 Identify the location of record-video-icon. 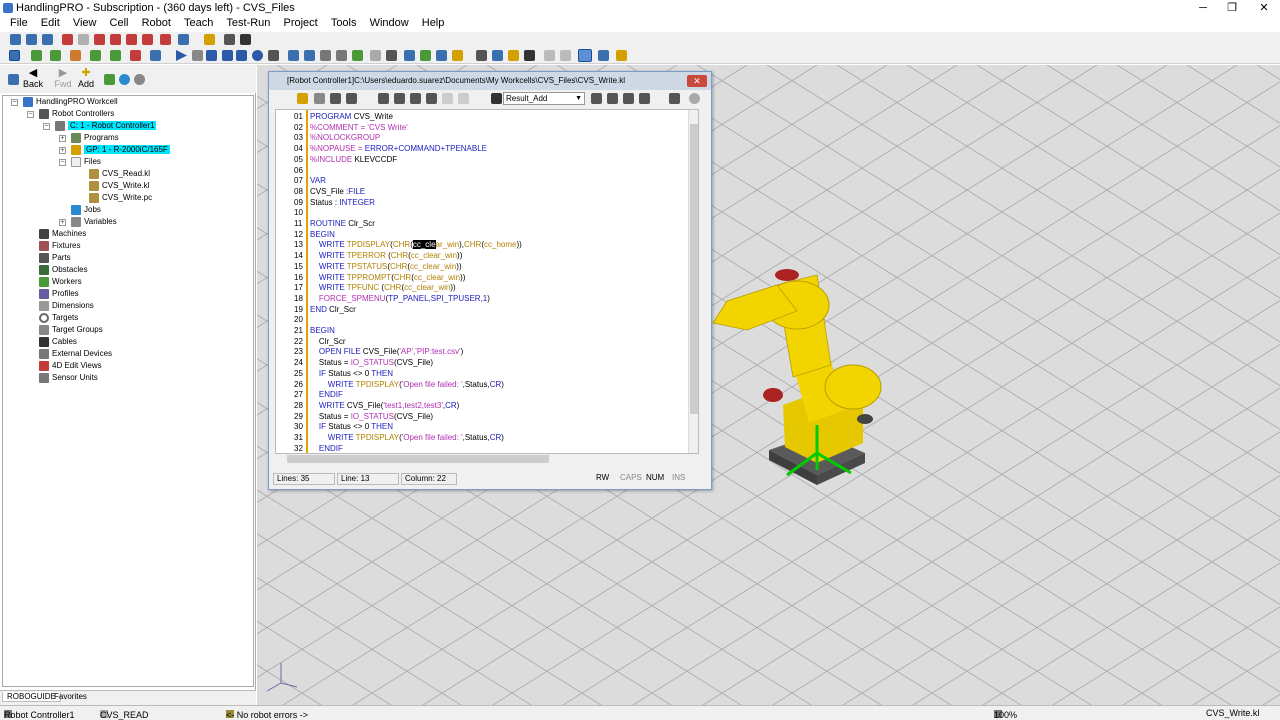
(273, 55).